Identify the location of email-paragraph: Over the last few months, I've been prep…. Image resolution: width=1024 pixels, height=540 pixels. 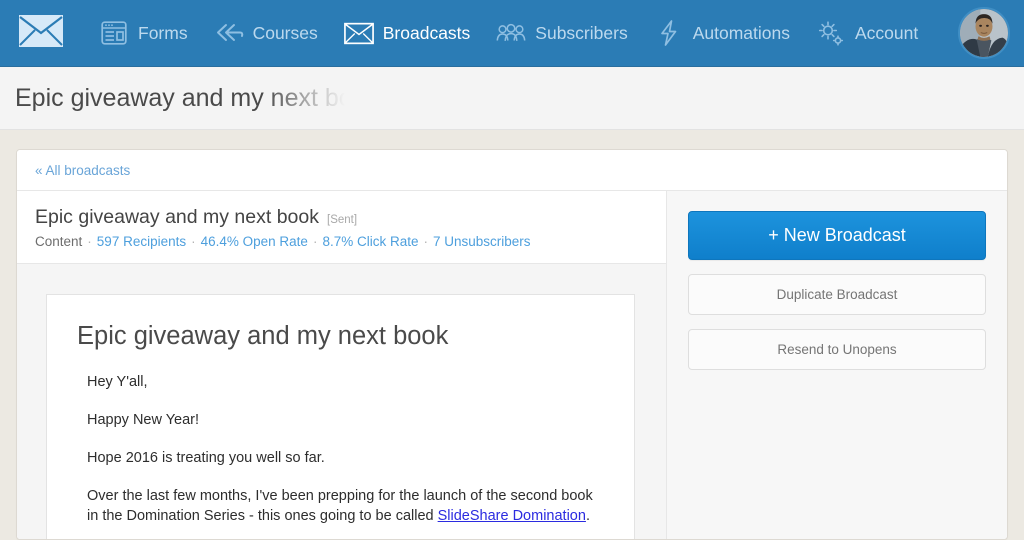
(343, 506).